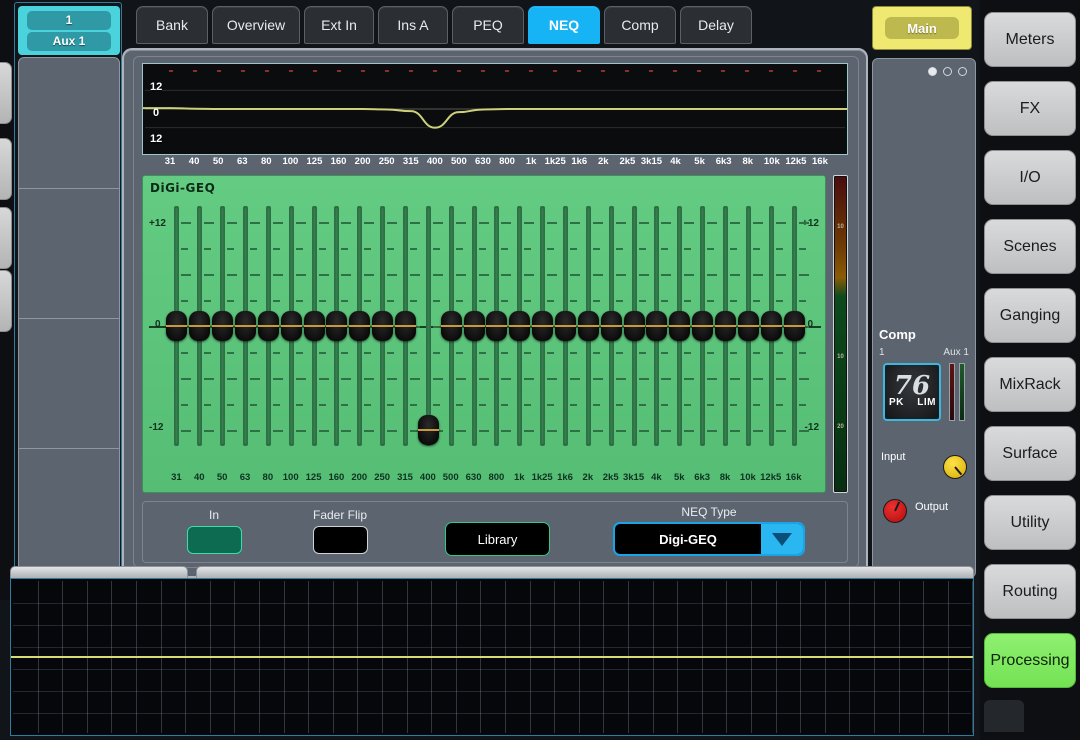 This screenshot has width=1080, height=740. I want to click on comp-model-thumbnail: 76 PK LIM, so click(912, 392).